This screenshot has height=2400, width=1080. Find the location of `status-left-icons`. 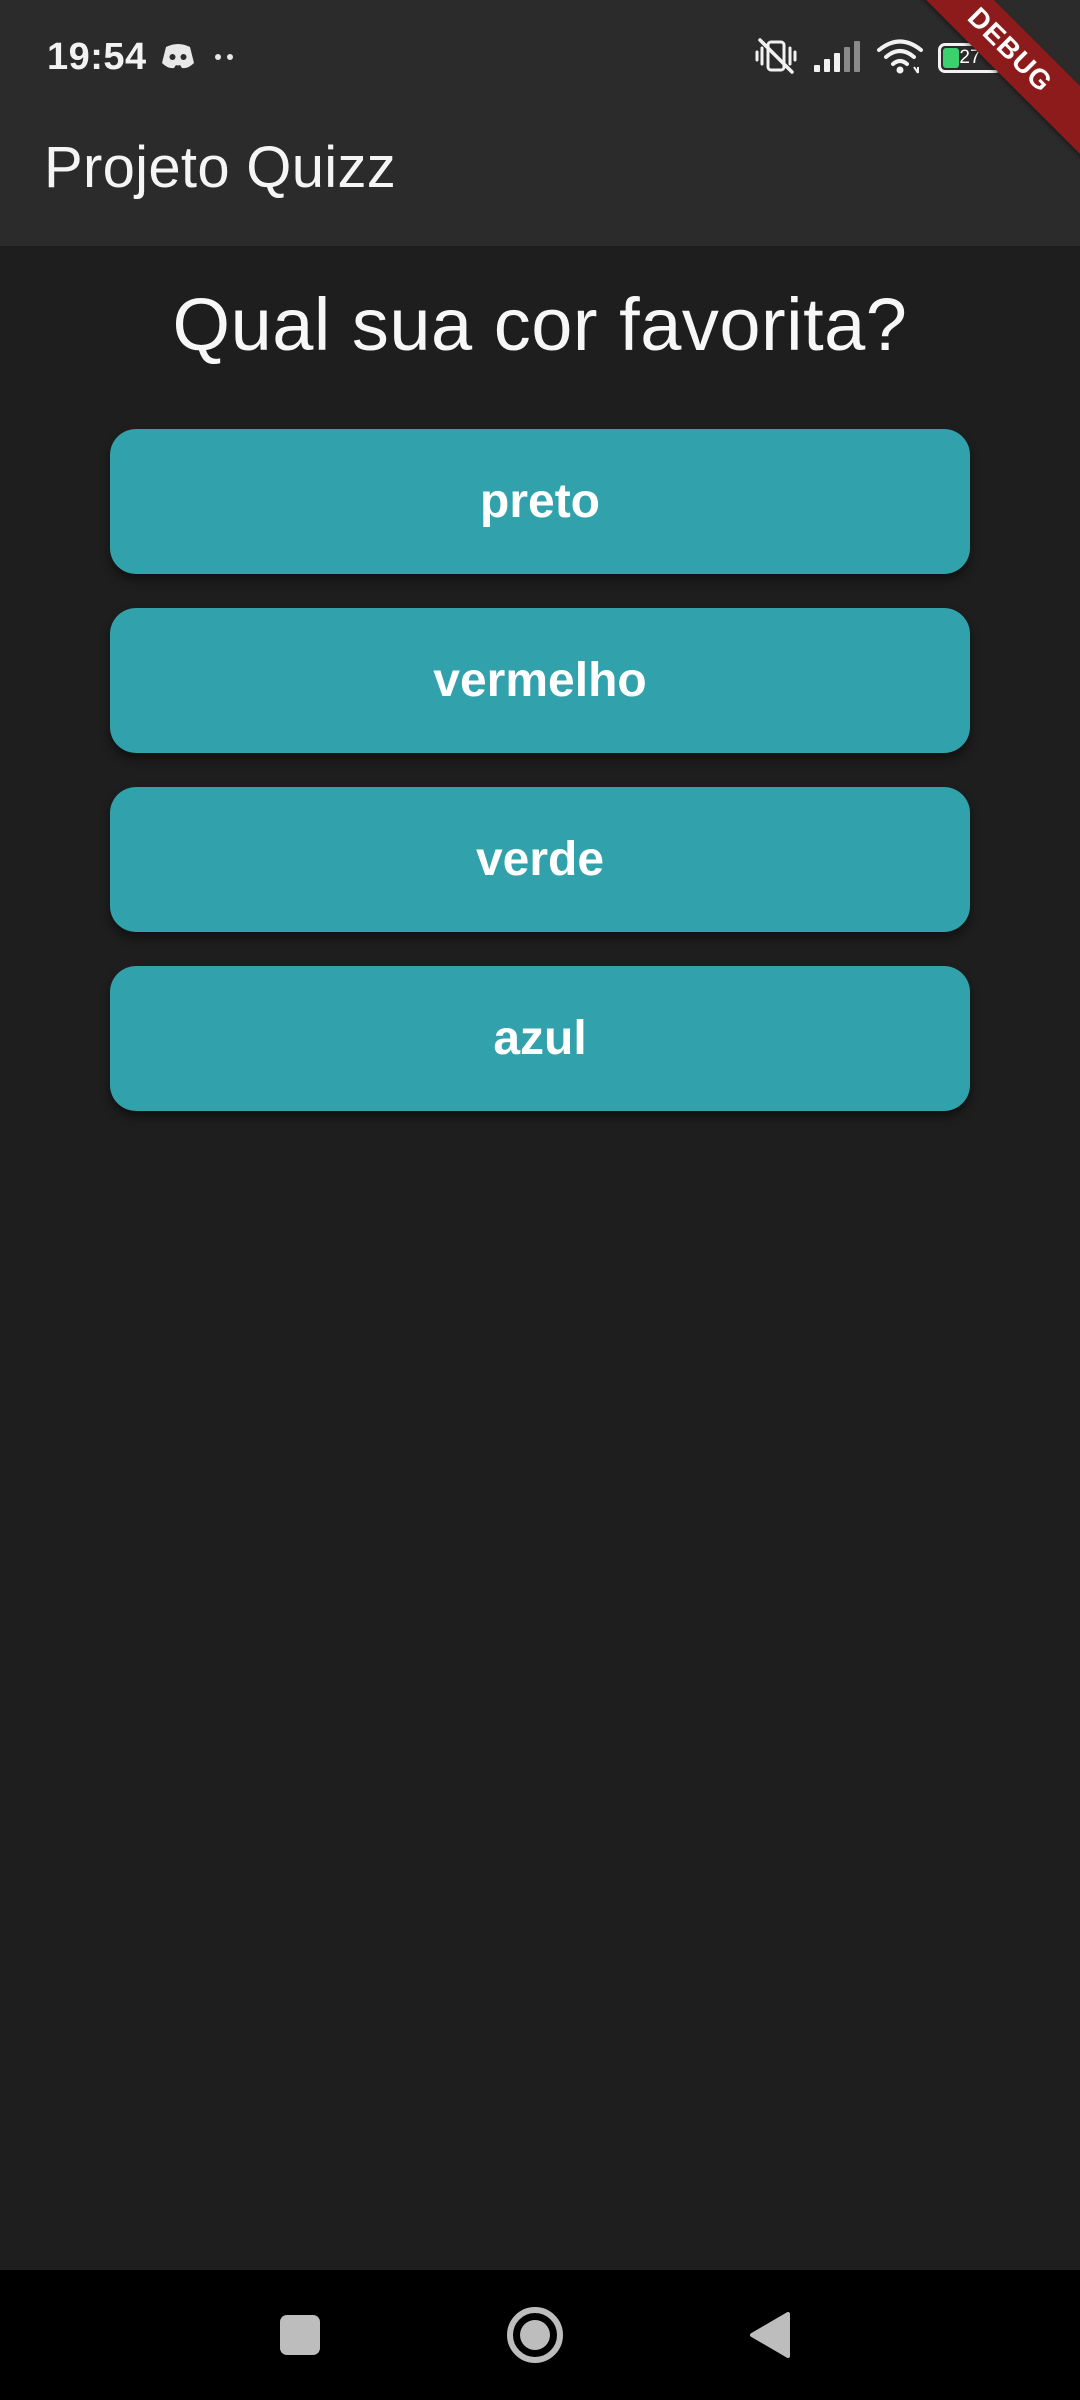

status-left-icons is located at coordinates (197, 58).